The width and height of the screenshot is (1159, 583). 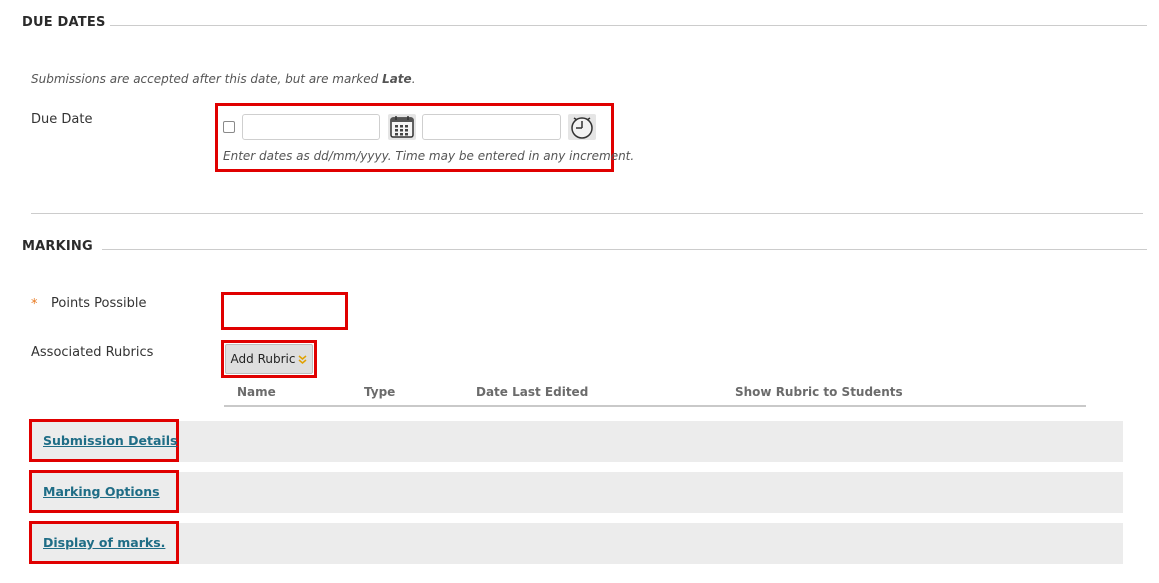 What do you see at coordinates (587, 213) in the screenshot?
I see `section-separator` at bounding box center [587, 213].